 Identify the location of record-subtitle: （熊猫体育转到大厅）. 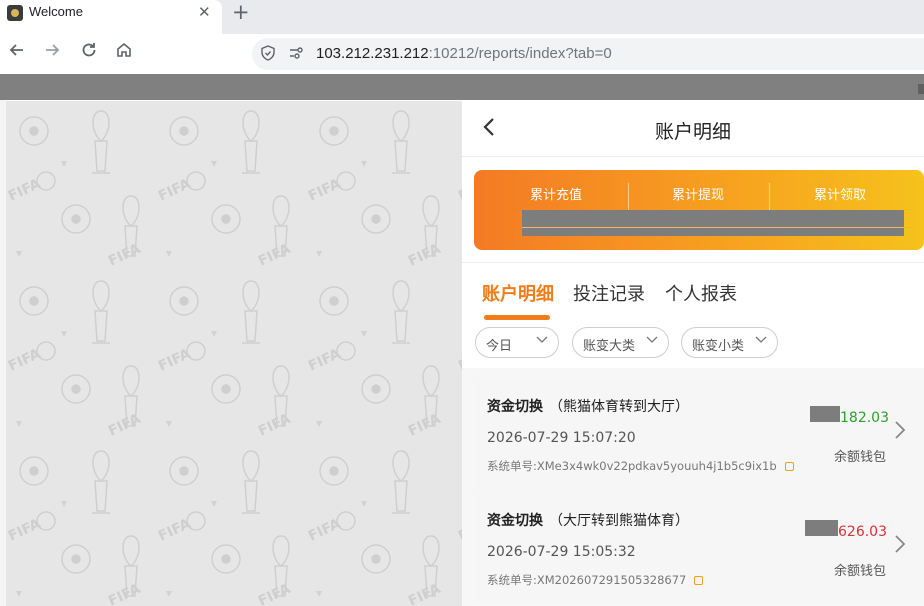
(619, 407).